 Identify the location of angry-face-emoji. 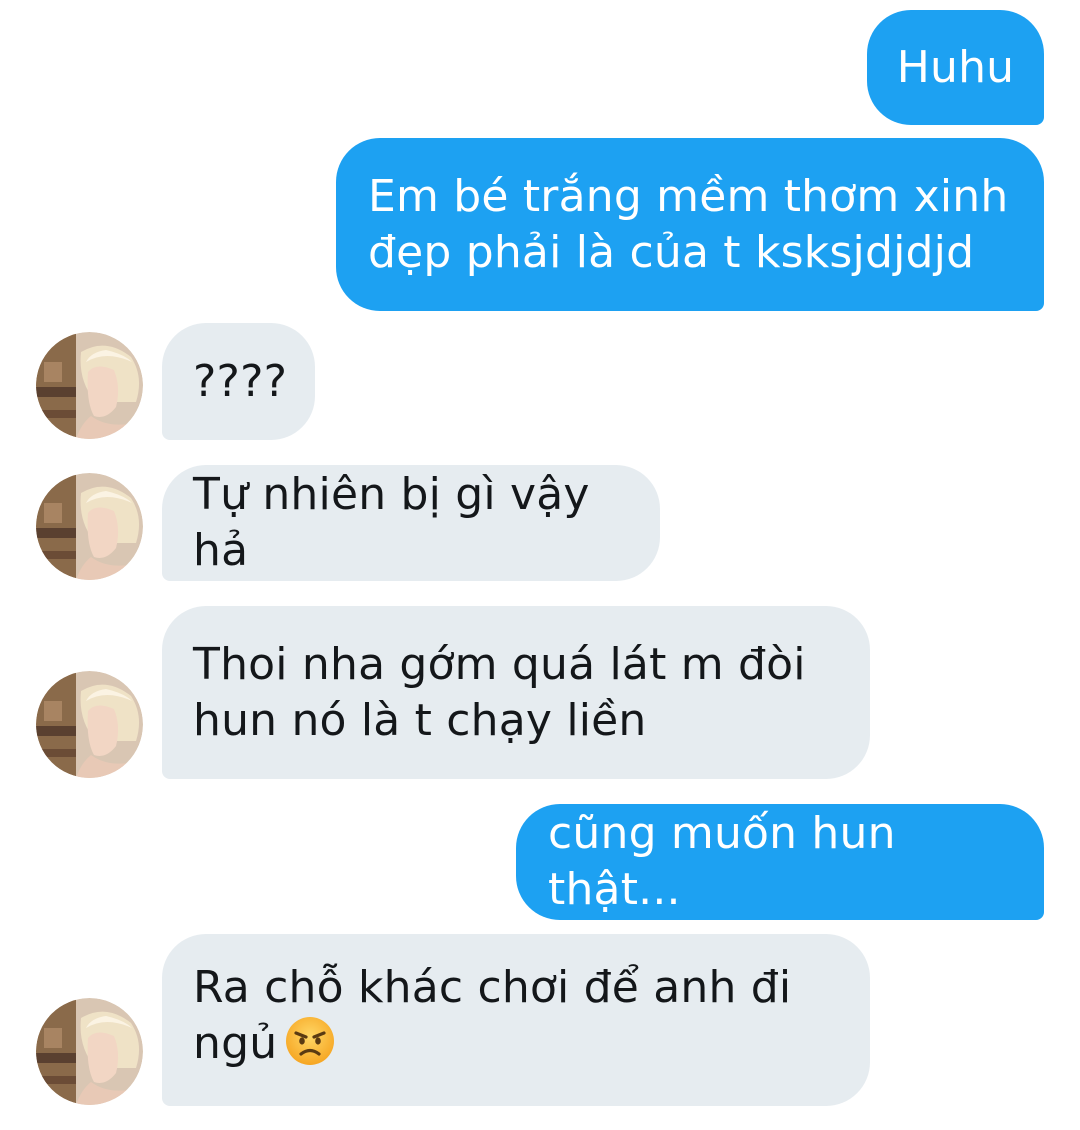
(310, 1048).